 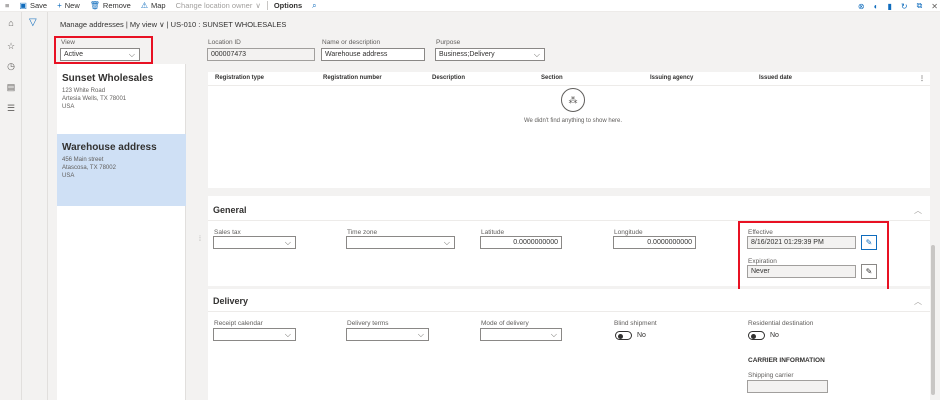 What do you see at coordinates (11, 206) in the screenshot?
I see `navigation-rail: ⌂ ☆ ◷ ▤ ☰` at bounding box center [11, 206].